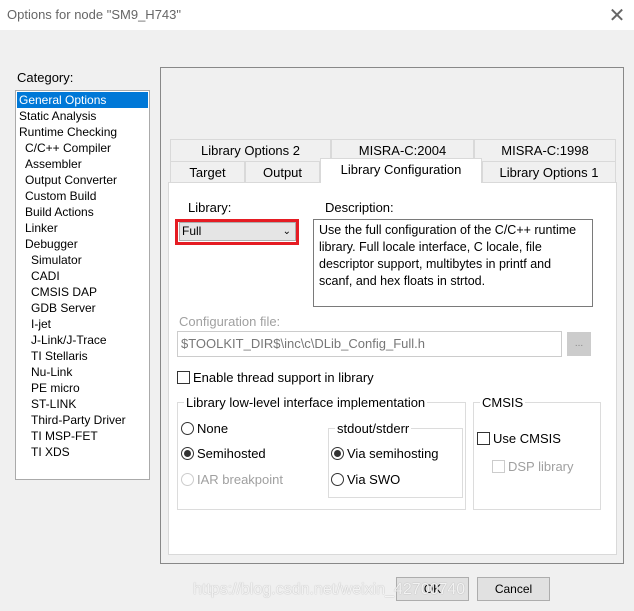 The image size is (634, 611). Describe the element at coordinates (282, 172) in the screenshot. I see `tab-output: Output` at that location.